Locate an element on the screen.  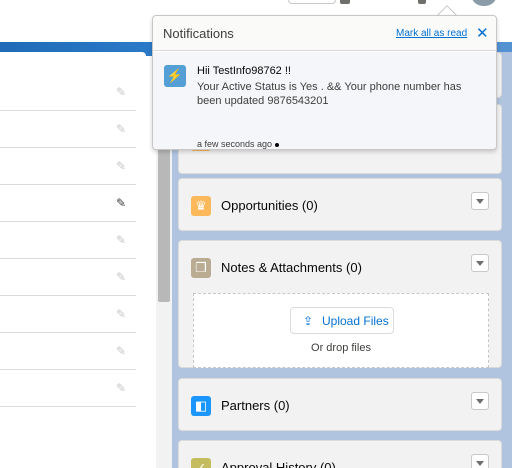
notification-timestamp: a few seconds ago is located at coordinates (235, 144).